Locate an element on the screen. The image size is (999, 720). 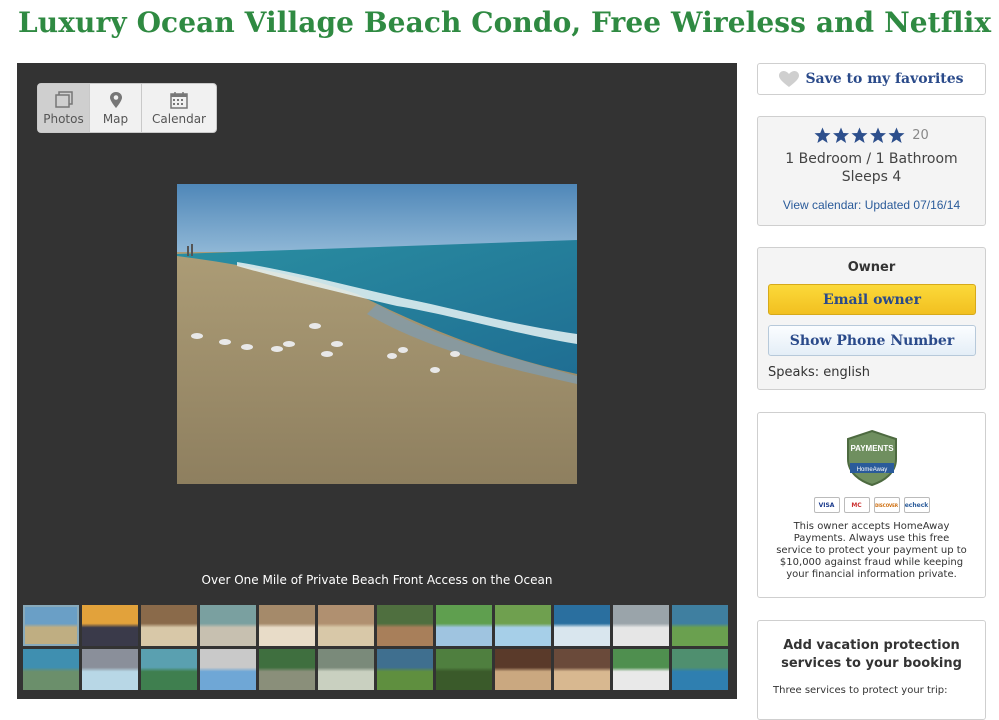
heart-icon is located at coordinates (789, 78).